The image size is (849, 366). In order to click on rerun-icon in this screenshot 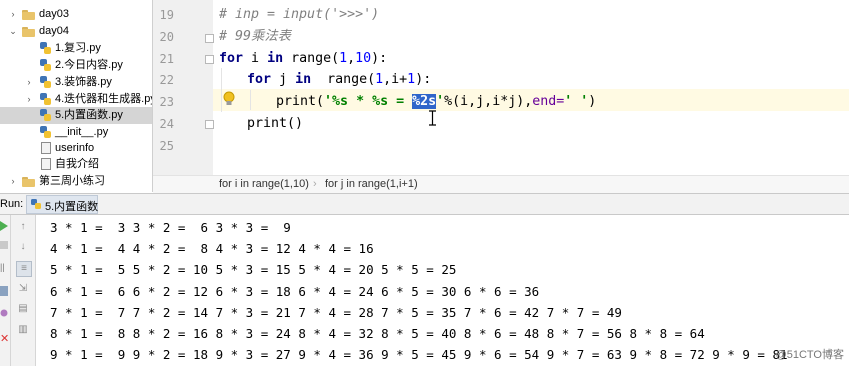, I will do `click(4, 226)`.